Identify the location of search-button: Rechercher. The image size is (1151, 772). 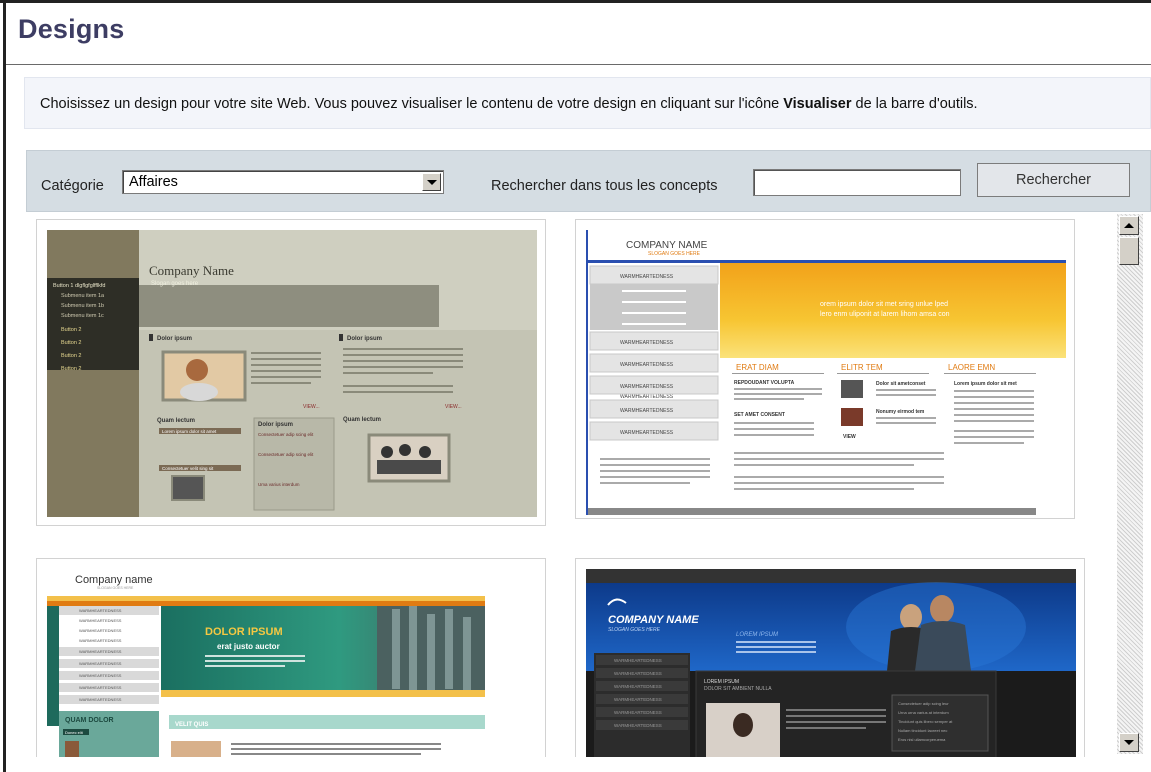
(1053, 180).